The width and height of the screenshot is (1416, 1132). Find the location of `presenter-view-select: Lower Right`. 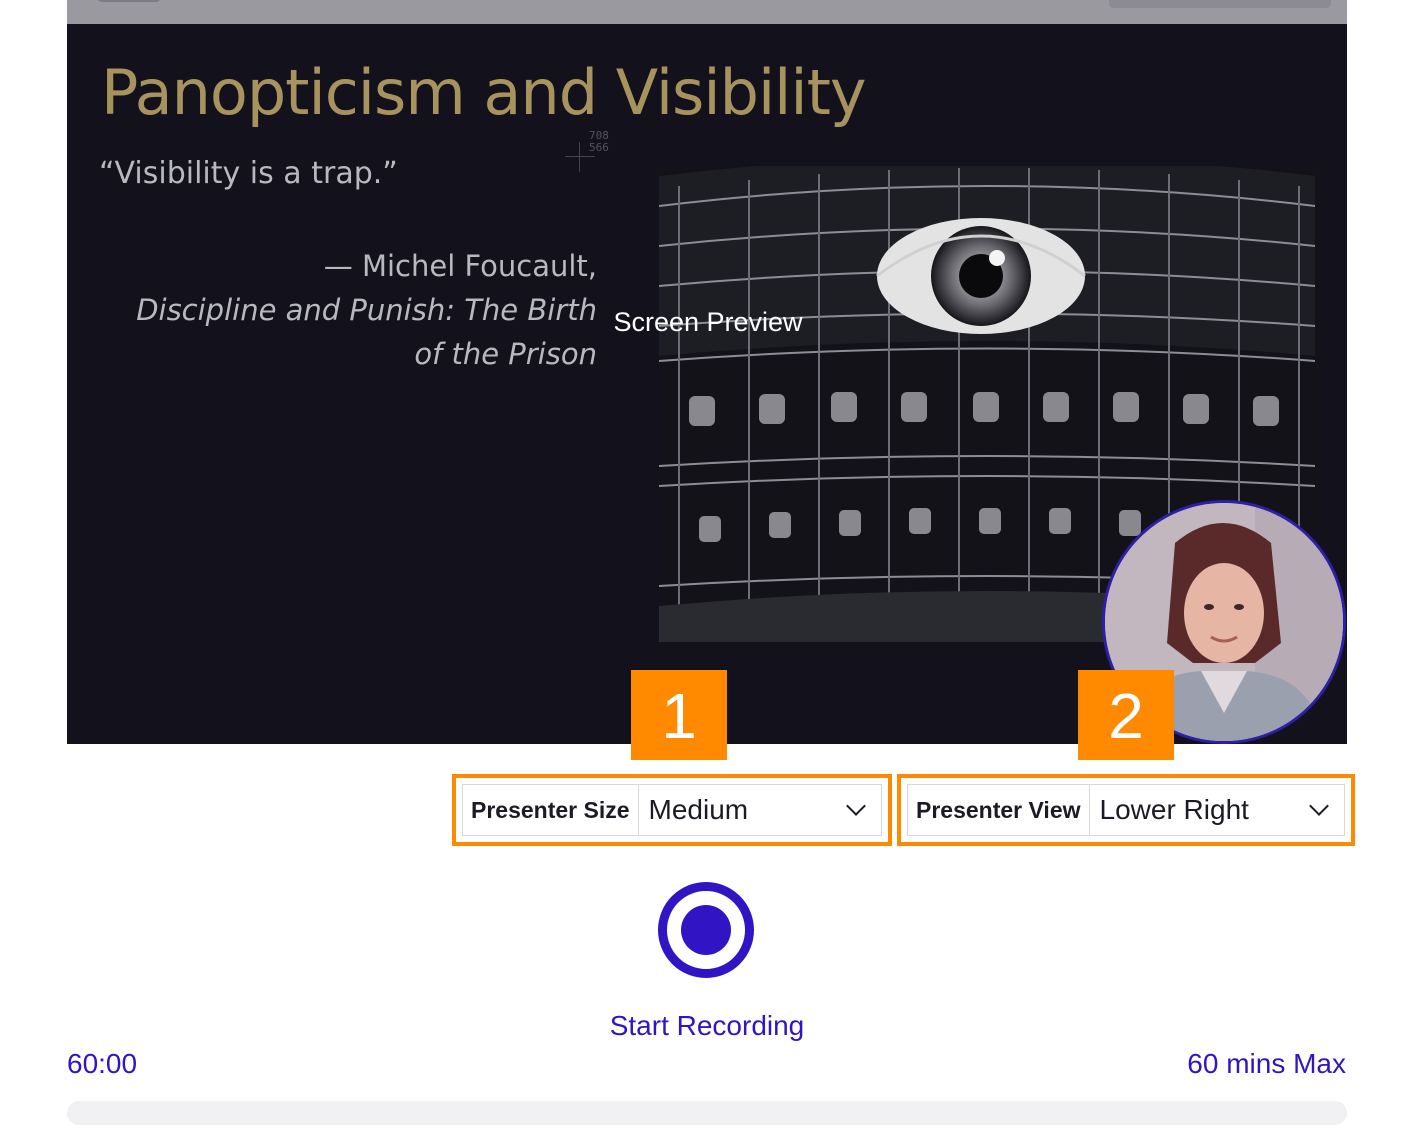

presenter-view-select: Lower Right is located at coordinates (1217, 810).